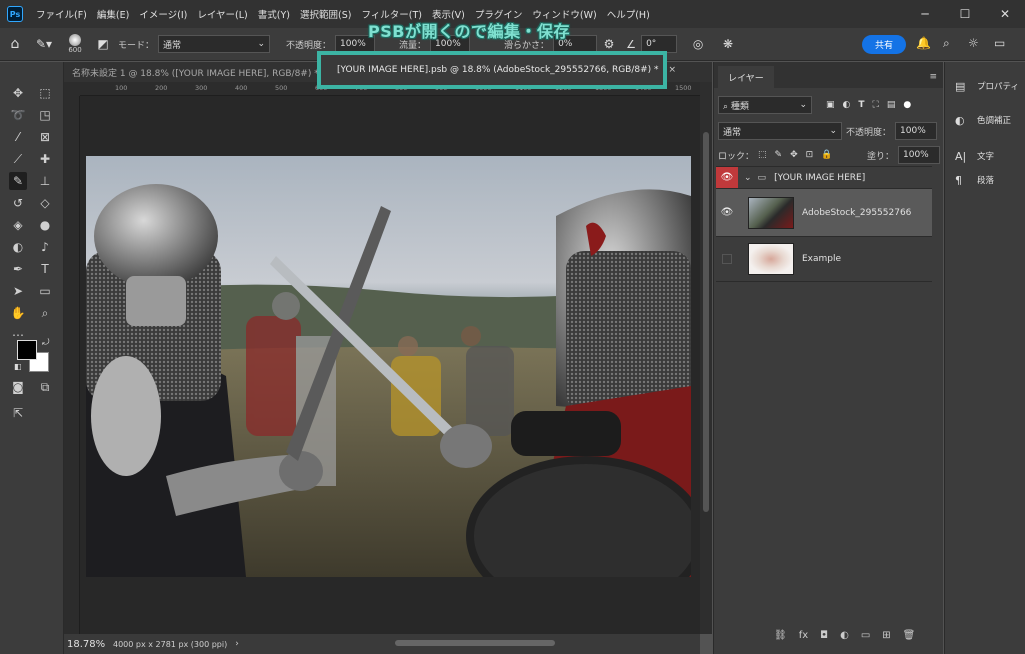  Describe the element at coordinates (826, 155) in the screenshot. I see `lock-all-icon: 🔒` at that location.